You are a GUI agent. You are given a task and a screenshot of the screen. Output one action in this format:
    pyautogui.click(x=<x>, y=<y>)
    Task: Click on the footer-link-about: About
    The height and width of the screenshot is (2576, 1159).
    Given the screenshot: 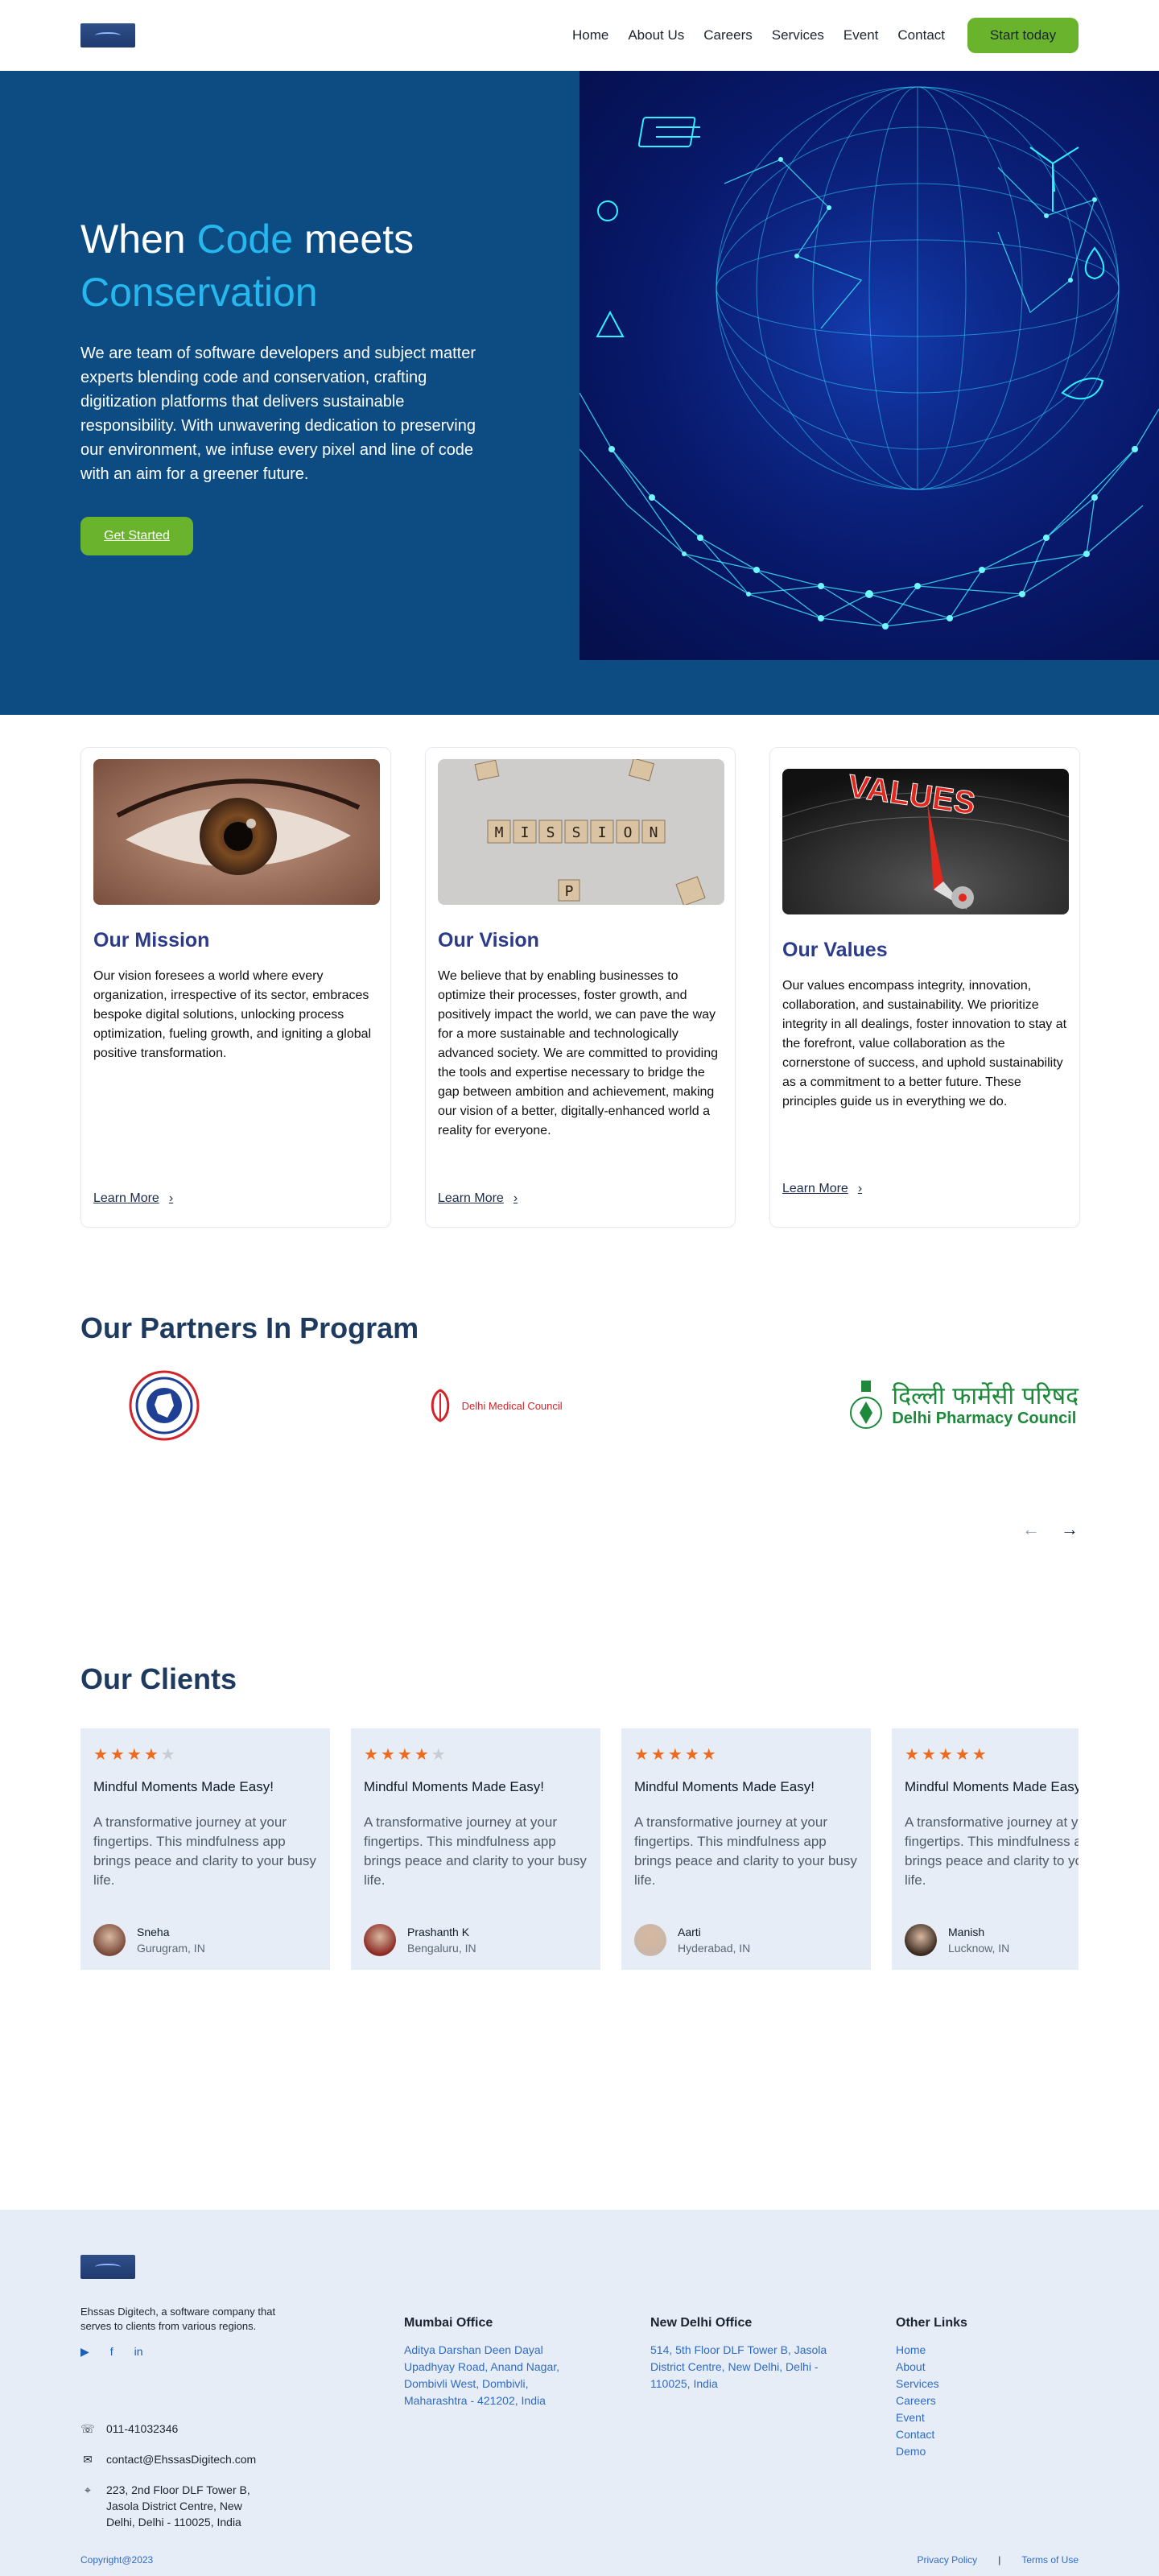 What is the action you would take?
    pyautogui.click(x=976, y=2367)
    